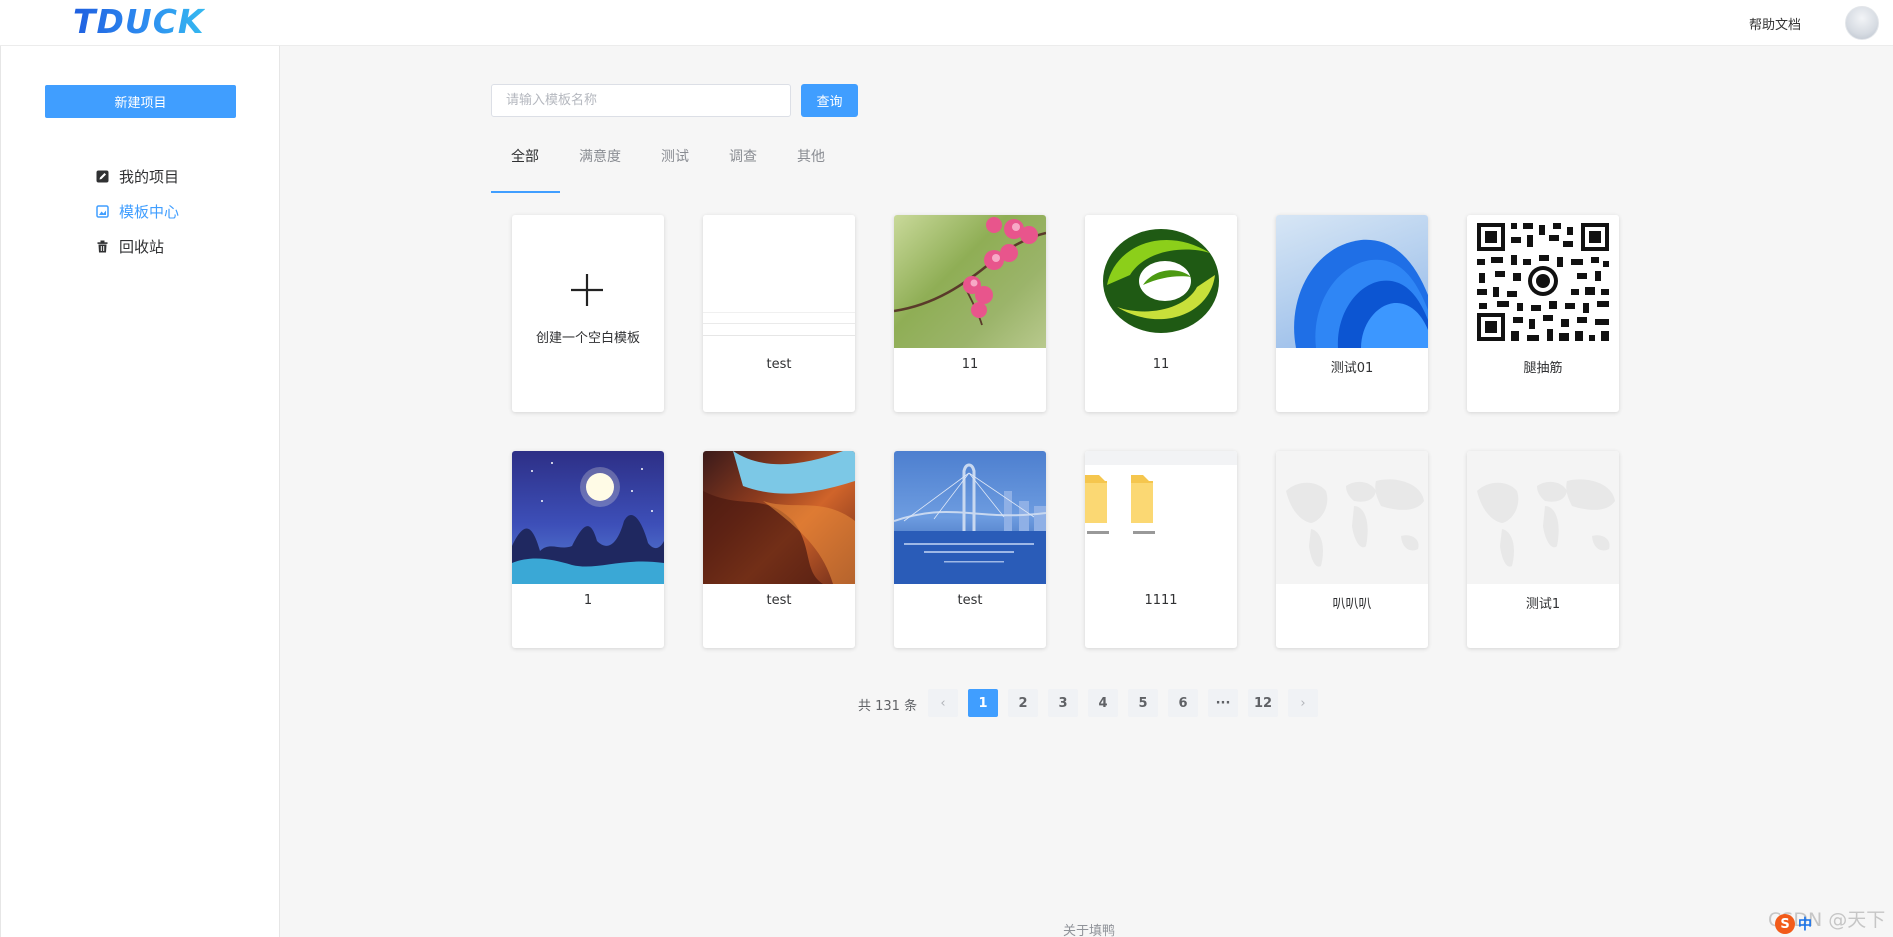 The height and width of the screenshot is (937, 1893). What do you see at coordinates (811, 156) in the screenshot?
I see `tab-other: 其他` at bounding box center [811, 156].